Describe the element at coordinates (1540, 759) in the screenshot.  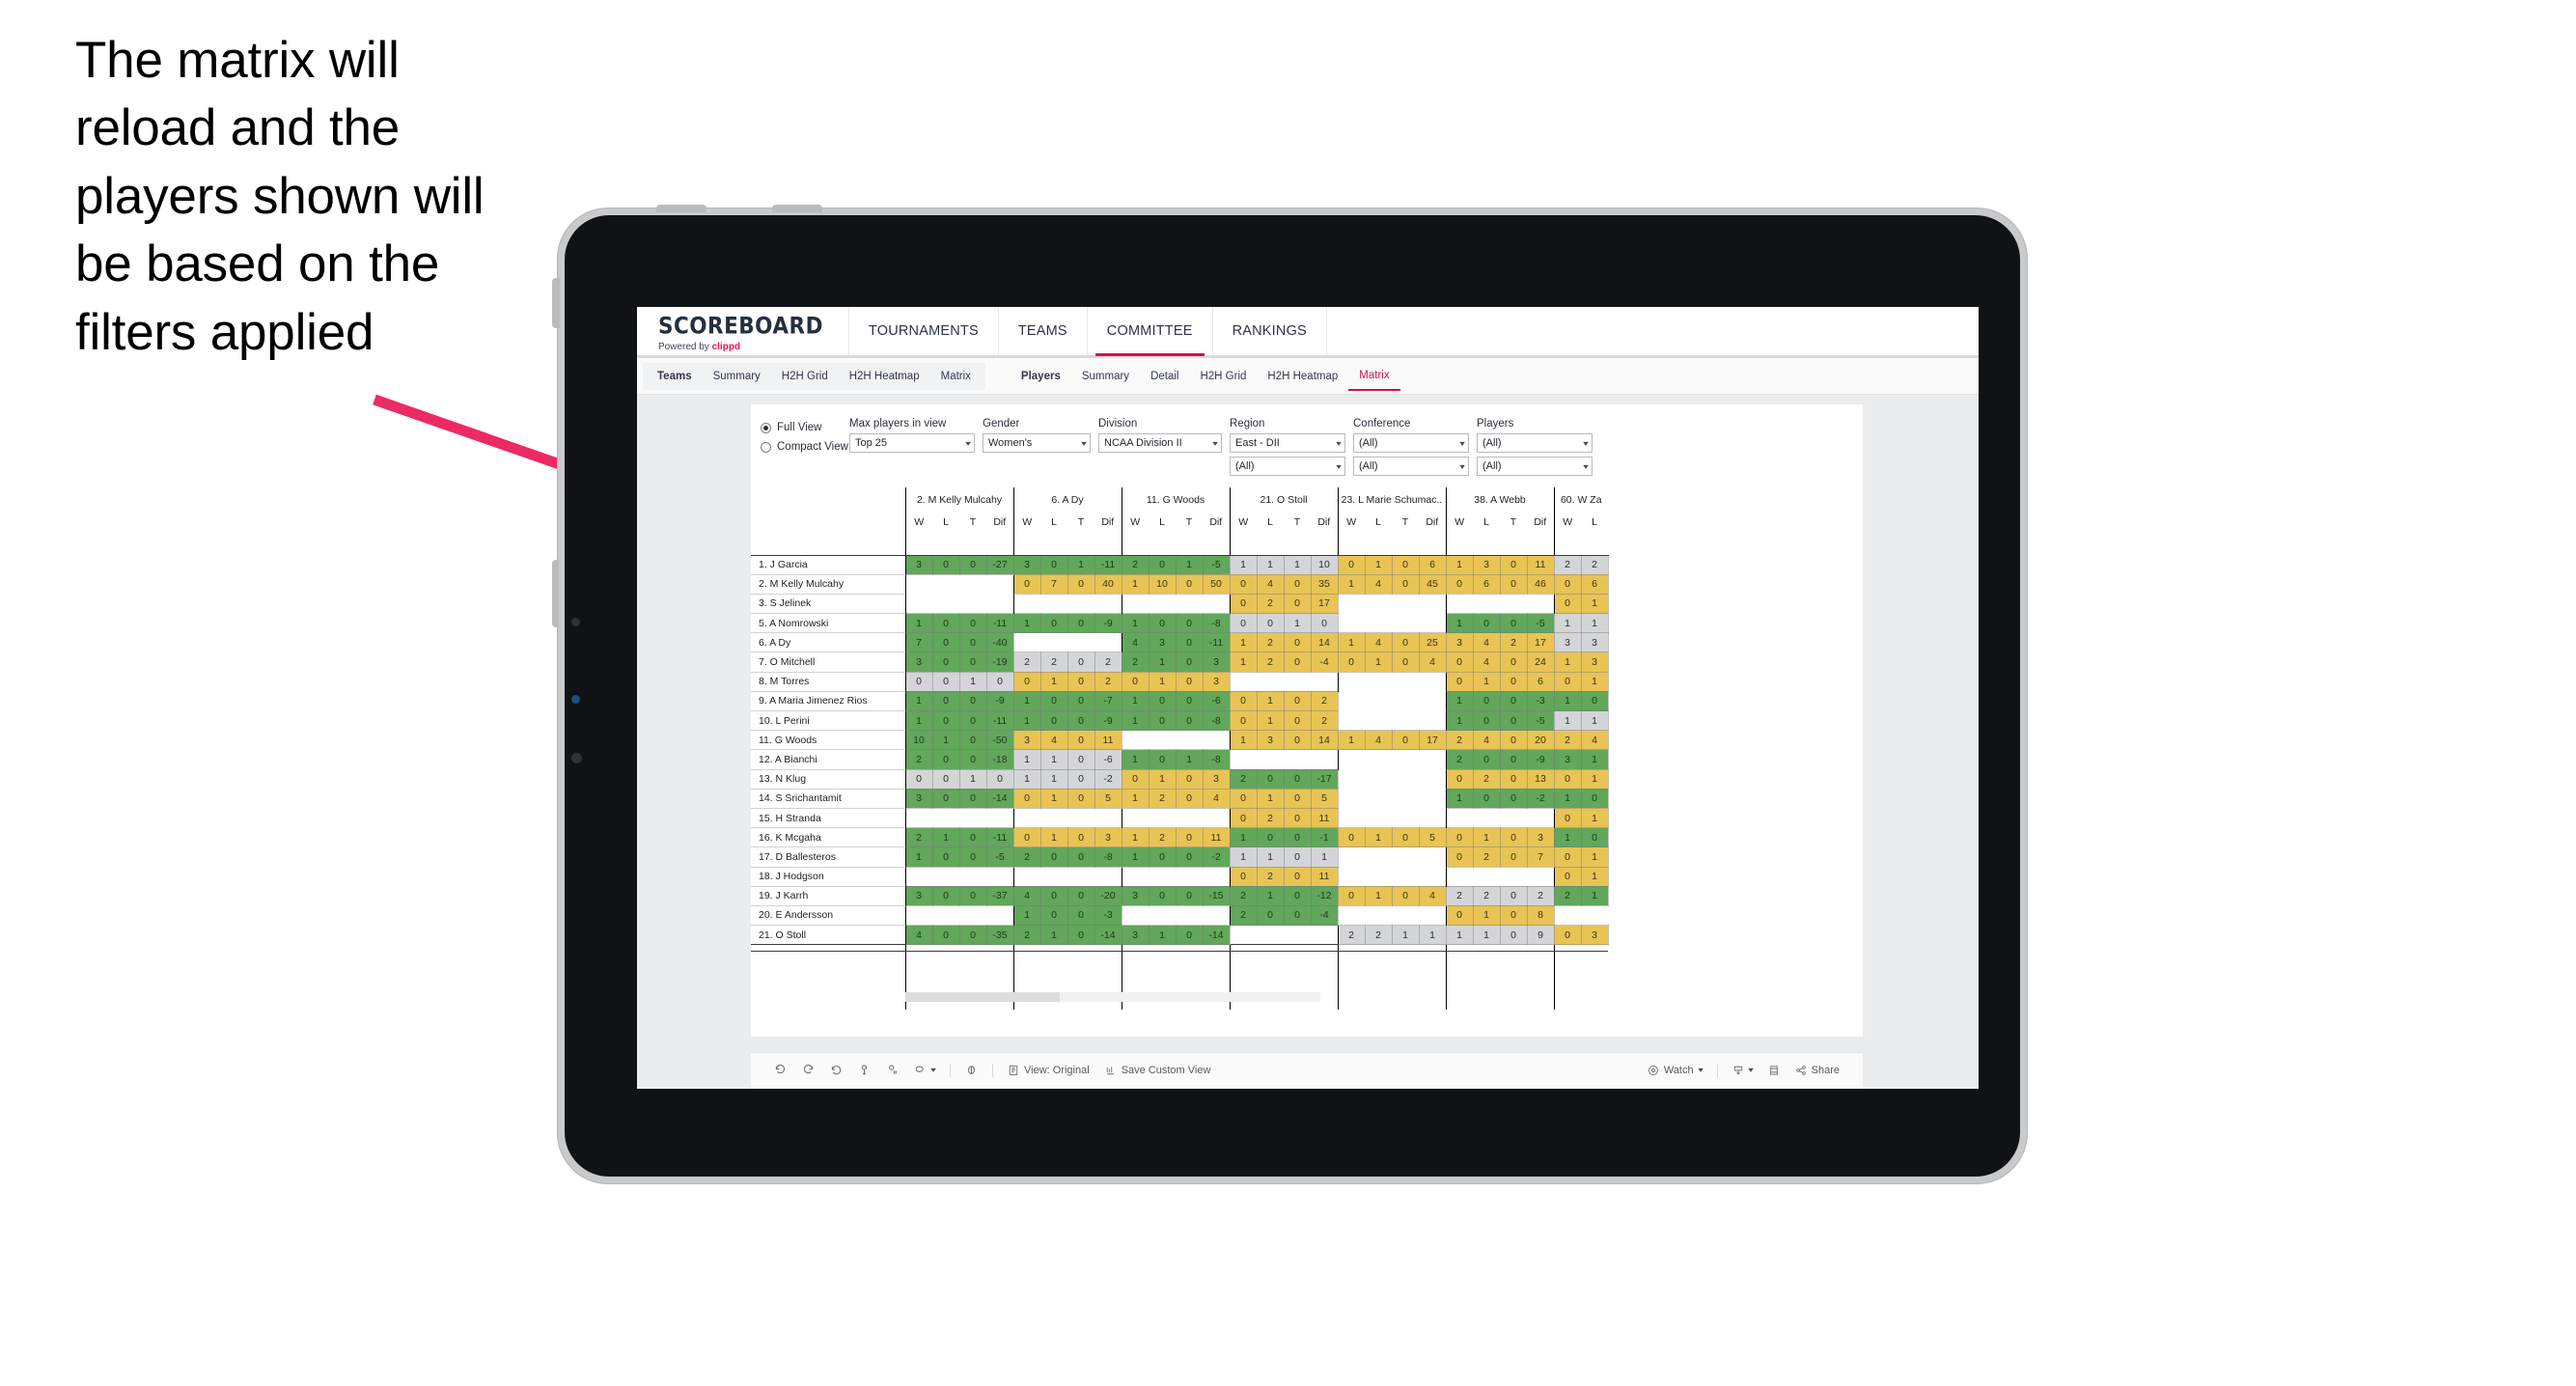
I see `matrix-cell: -9` at that location.